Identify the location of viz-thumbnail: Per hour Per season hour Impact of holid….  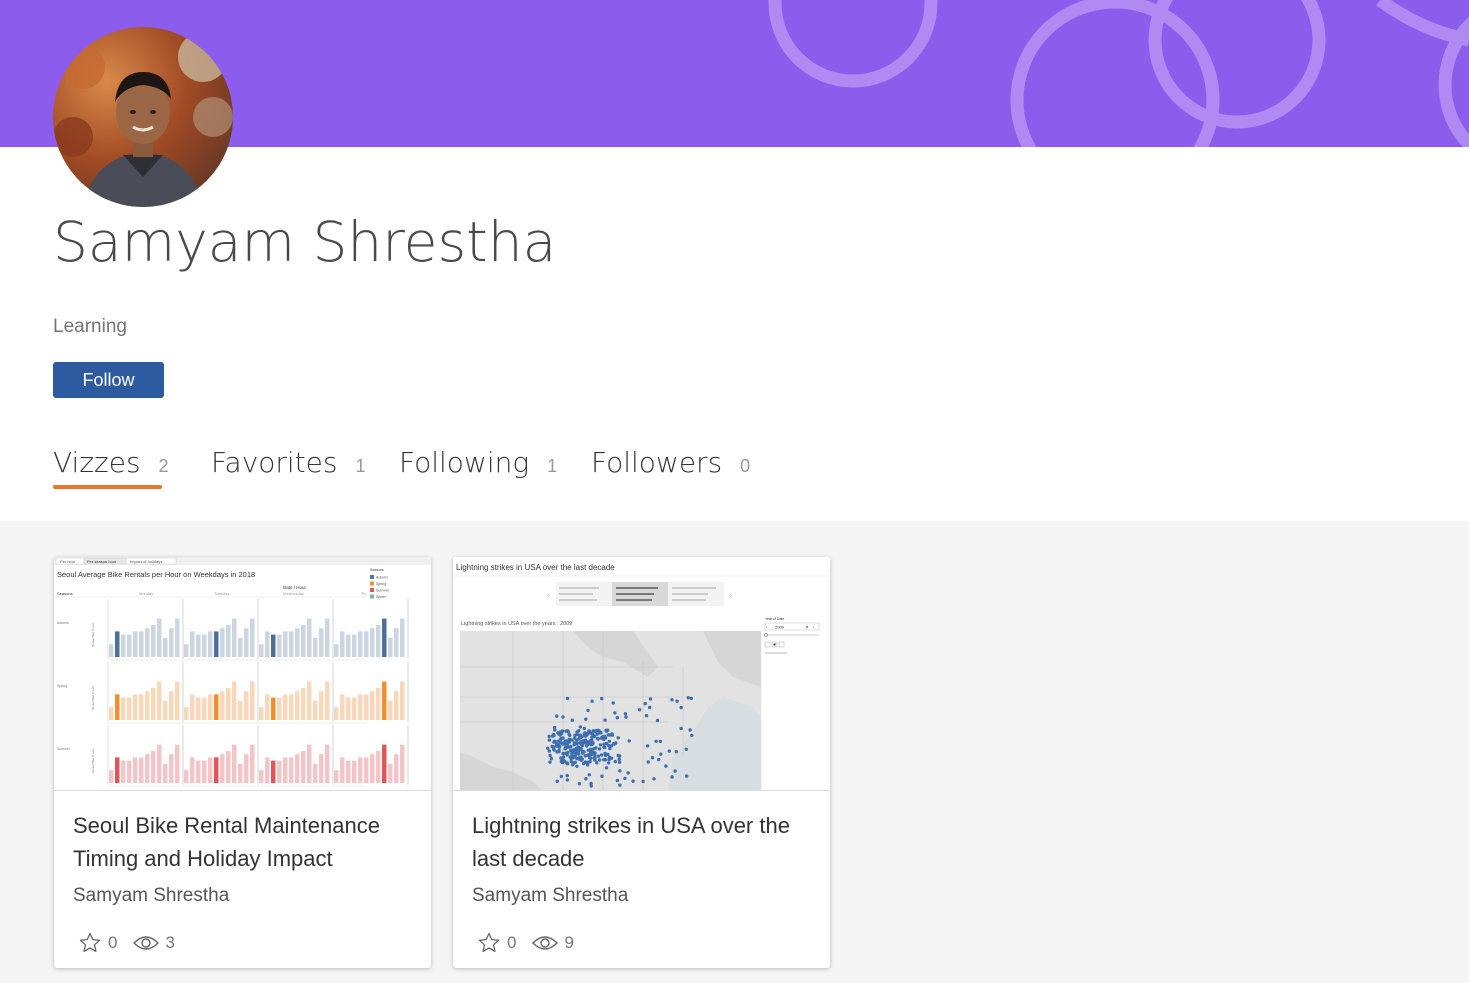
(242, 674).